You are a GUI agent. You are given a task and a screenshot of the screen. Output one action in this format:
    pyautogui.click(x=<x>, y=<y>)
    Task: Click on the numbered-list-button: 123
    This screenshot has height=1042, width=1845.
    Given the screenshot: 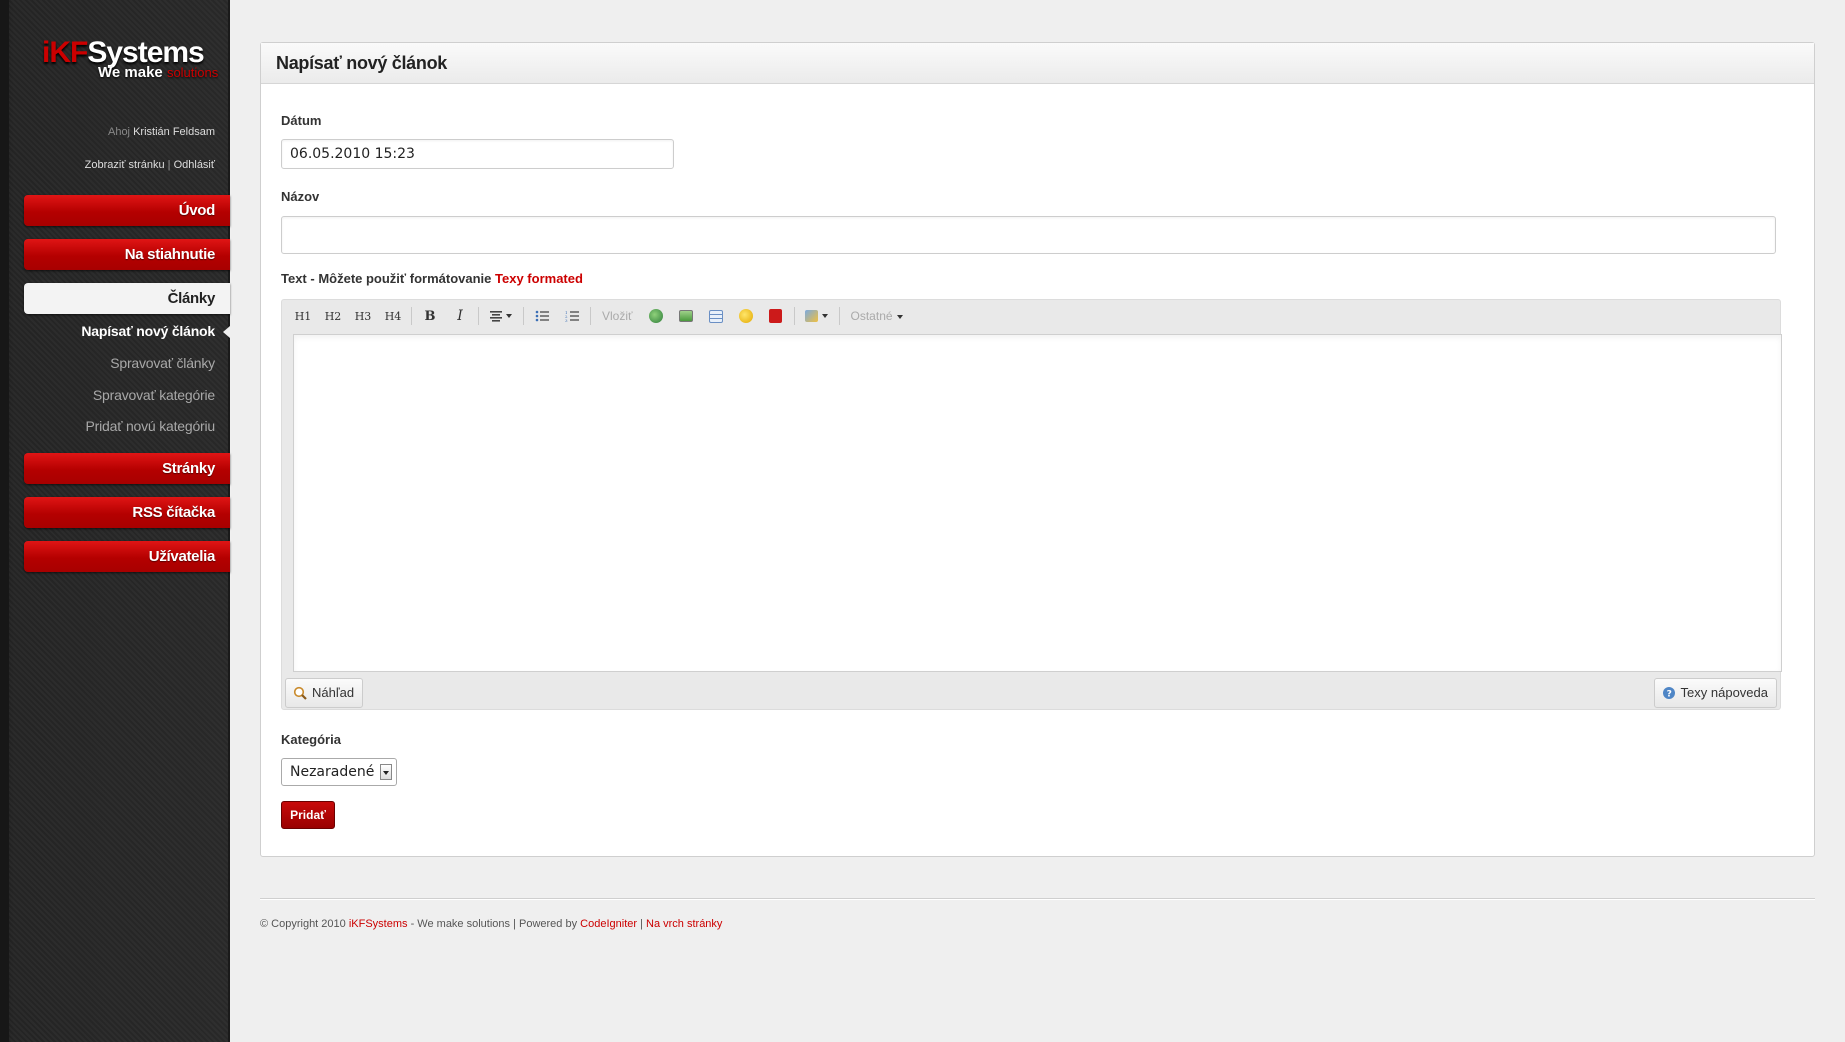 What is the action you would take?
    pyautogui.click(x=572, y=316)
    